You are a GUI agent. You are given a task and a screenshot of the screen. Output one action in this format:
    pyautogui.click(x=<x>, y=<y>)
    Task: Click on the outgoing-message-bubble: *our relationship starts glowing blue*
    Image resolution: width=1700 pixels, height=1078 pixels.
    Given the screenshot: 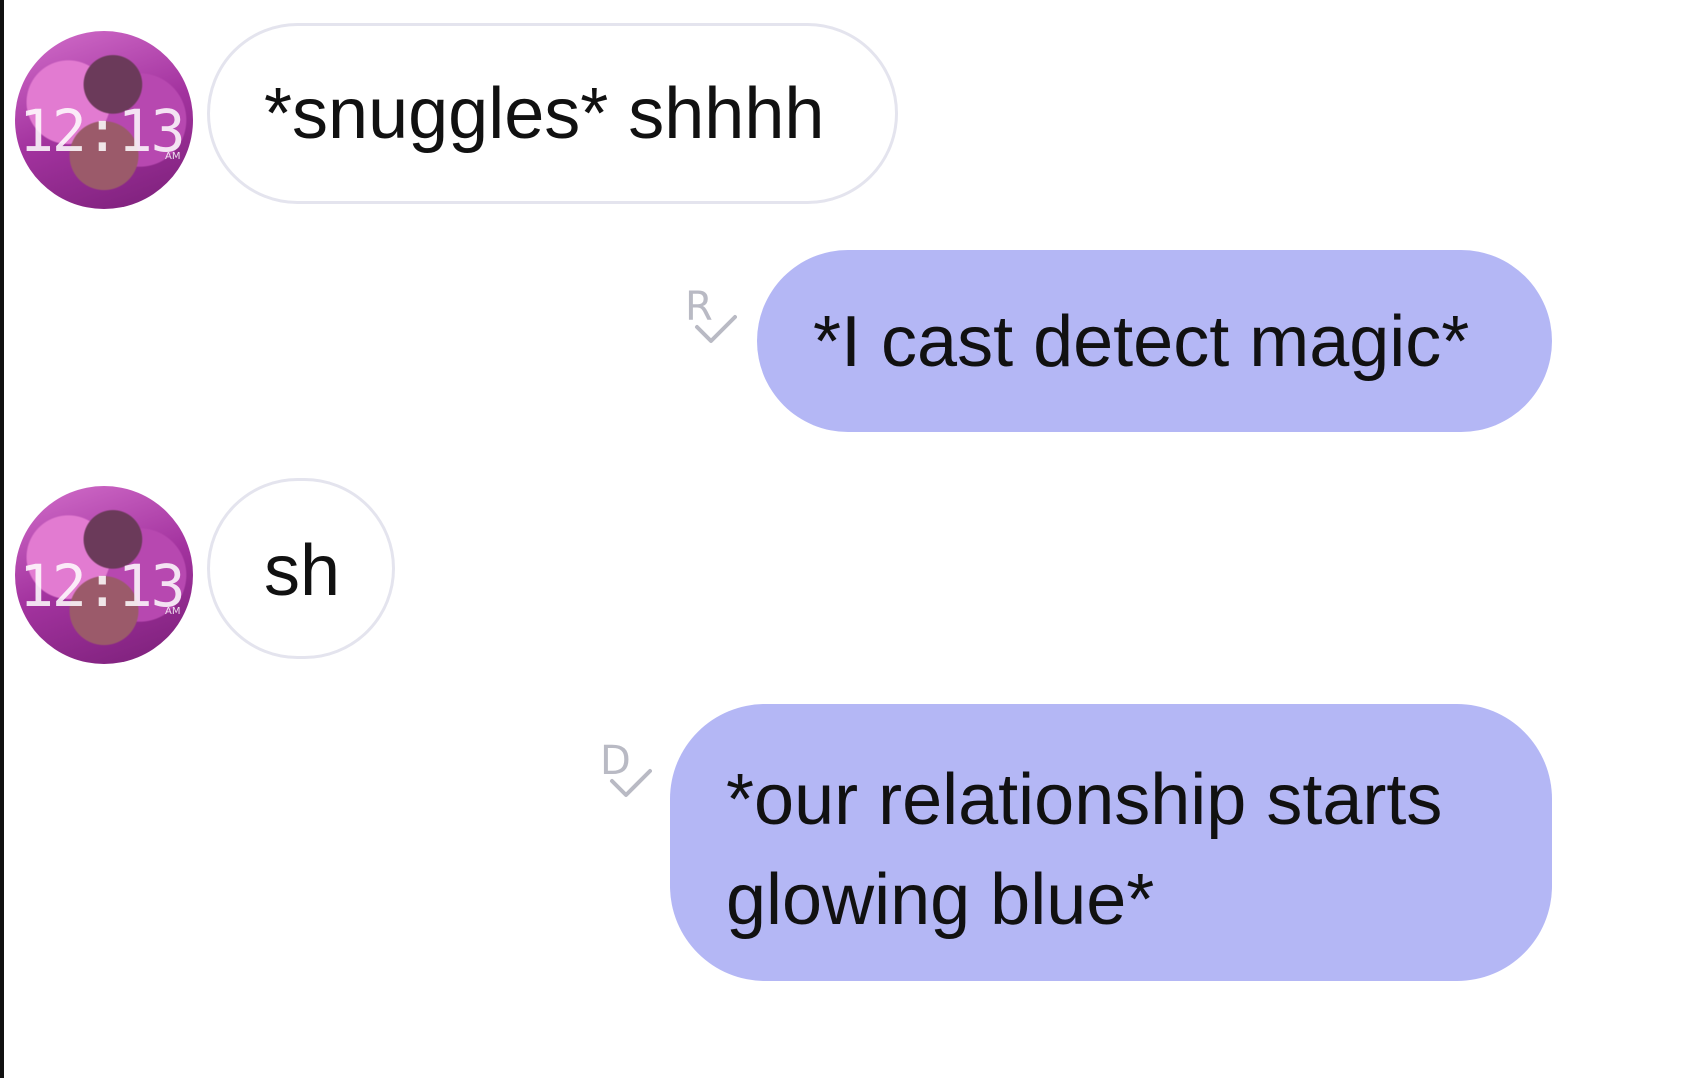 What is the action you would take?
    pyautogui.click(x=1111, y=842)
    